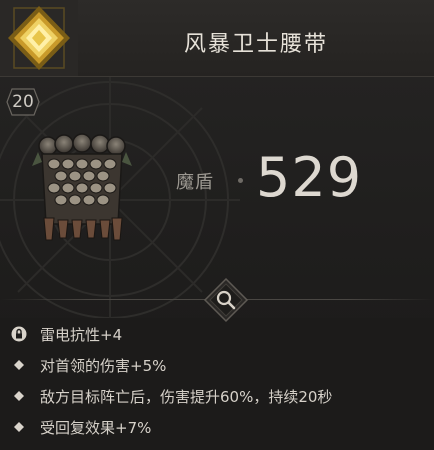 The width and height of the screenshot is (434, 450). What do you see at coordinates (186, 396) in the screenshot?
I see `affix-text: 敌方目标阵亡后，伤害提升60%，持续20秒` at bounding box center [186, 396].